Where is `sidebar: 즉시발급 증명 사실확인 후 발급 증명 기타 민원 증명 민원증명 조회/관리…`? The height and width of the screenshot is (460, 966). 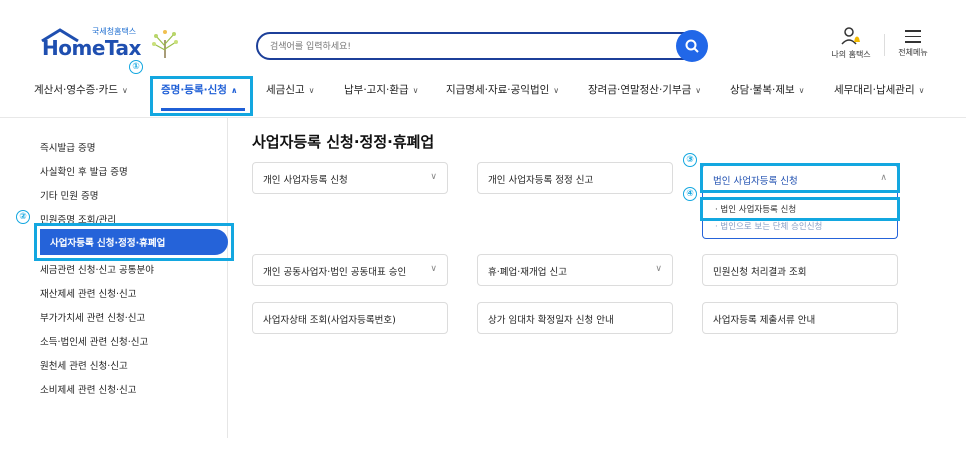
sidebar: 즉시발급 증명 사실확인 후 발급 증명 기타 민원 증명 민원증명 조회/관리… is located at coordinates (130, 278).